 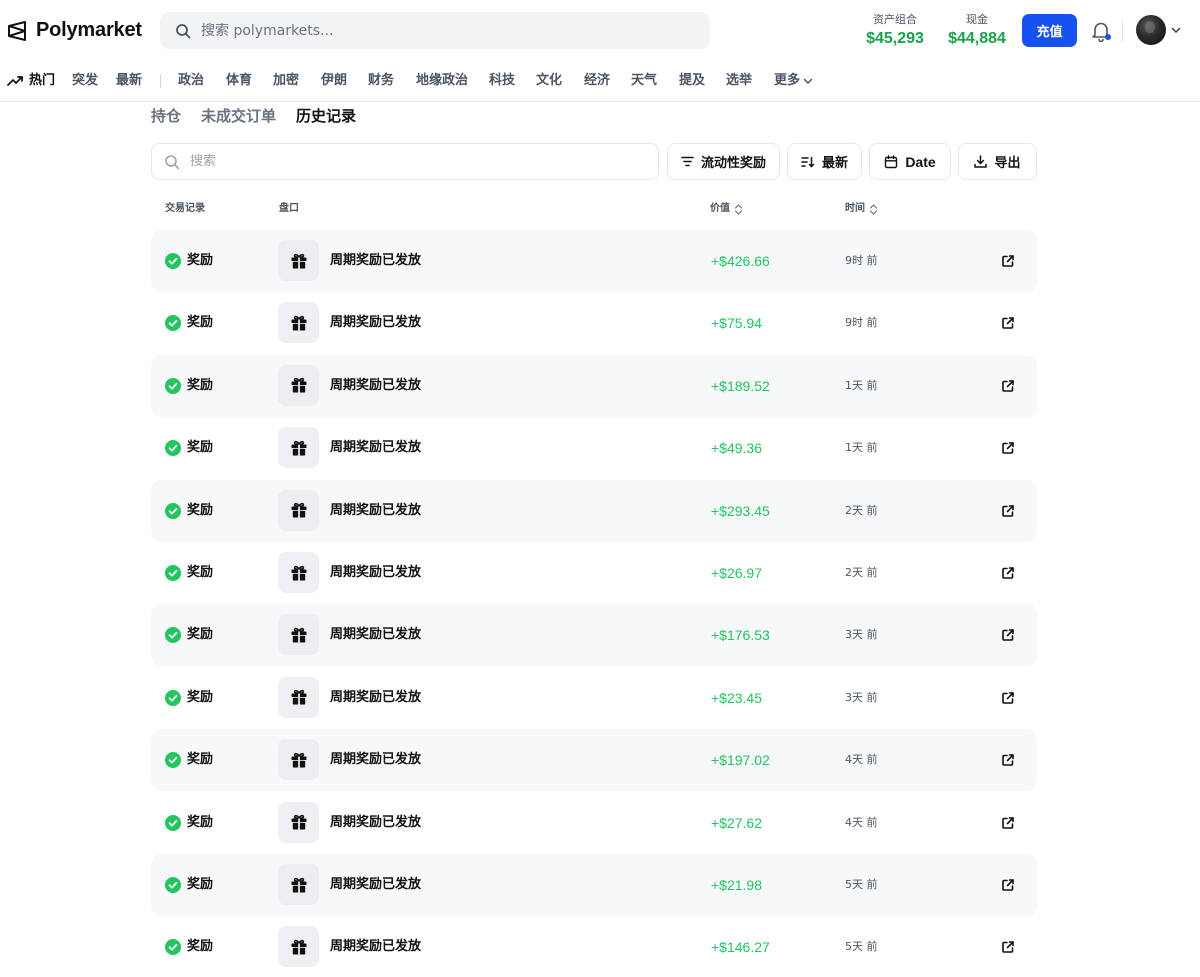 I want to click on avatar, so click(x=1151, y=30).